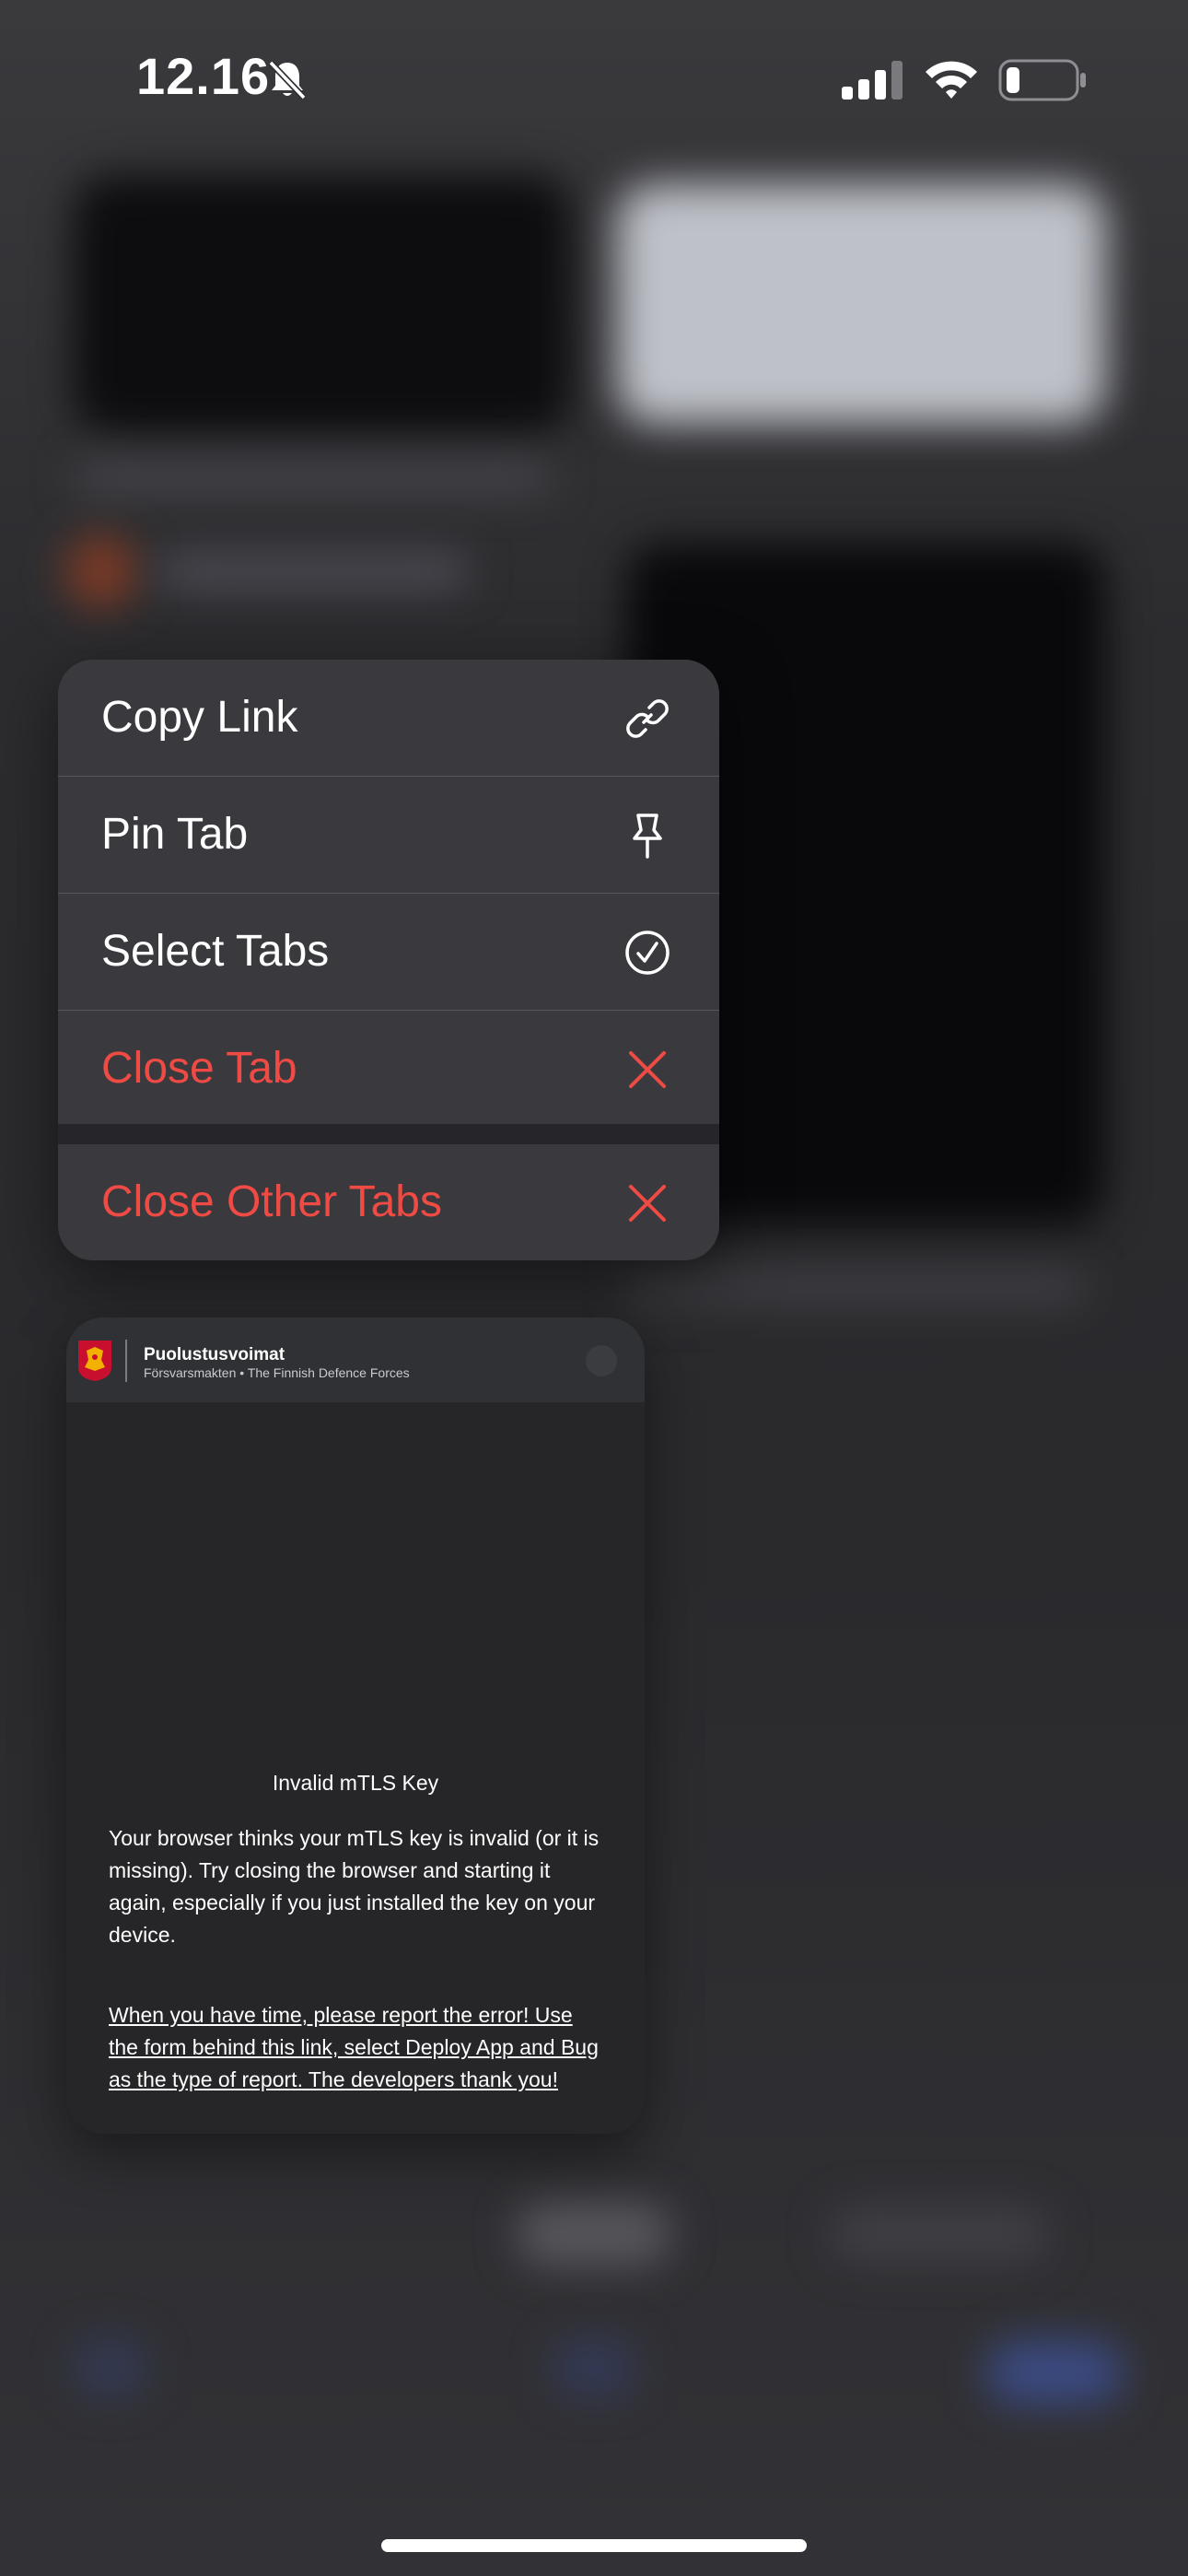  Describe the element at coordinates (872, 80) in the screenshot. I see `cellular-signal-icon` at that location.